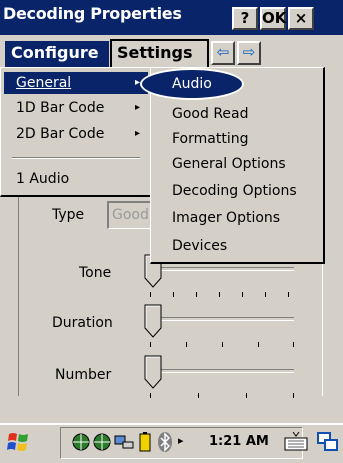 This screenshot has width=343, height=463. What do you see at coordinates (76, 83) in the screenshot?
I see `menu-item-general: General ▸` at bounding box center [76, 83].